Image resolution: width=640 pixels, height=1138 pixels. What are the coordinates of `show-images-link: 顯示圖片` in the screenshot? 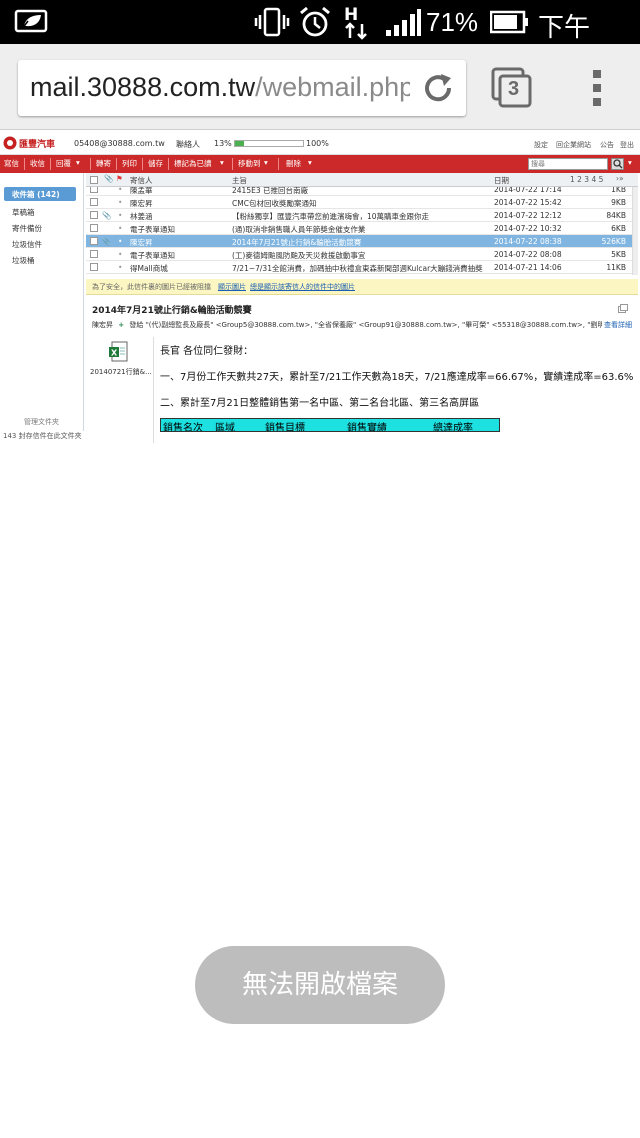 It's located at (232, 287).